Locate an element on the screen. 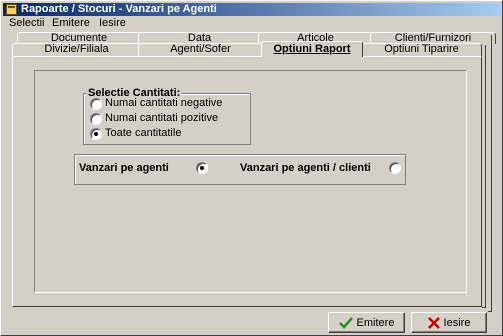 This screenshot has height=336, width=503. label-numai-negative: Numai cantitati negative is located at coordinates (163, 103).